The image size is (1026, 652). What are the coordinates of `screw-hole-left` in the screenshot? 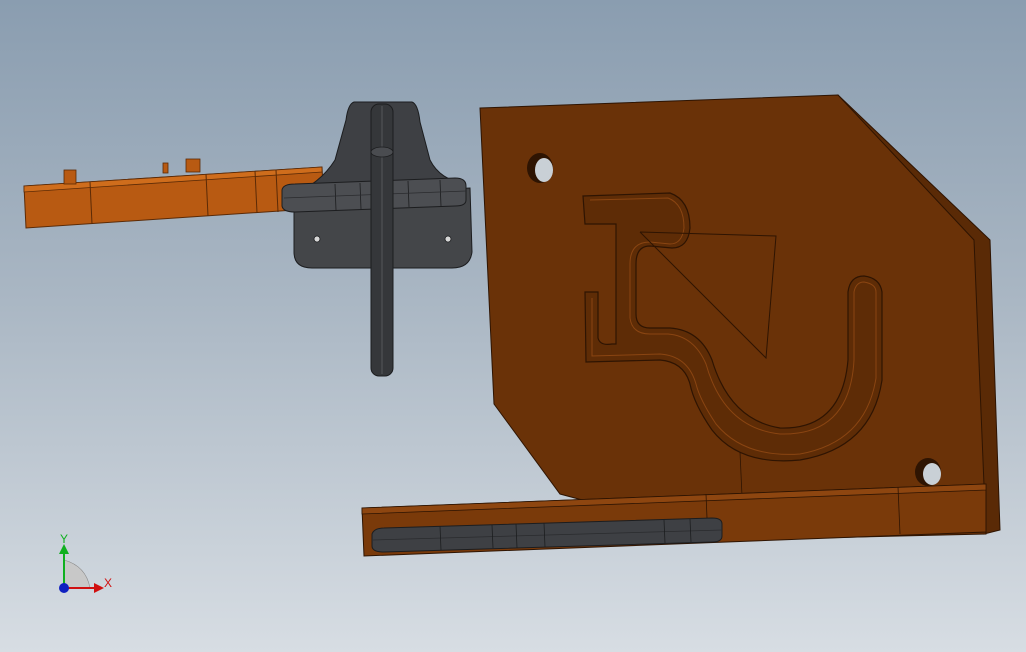 It's located at (317, 239).